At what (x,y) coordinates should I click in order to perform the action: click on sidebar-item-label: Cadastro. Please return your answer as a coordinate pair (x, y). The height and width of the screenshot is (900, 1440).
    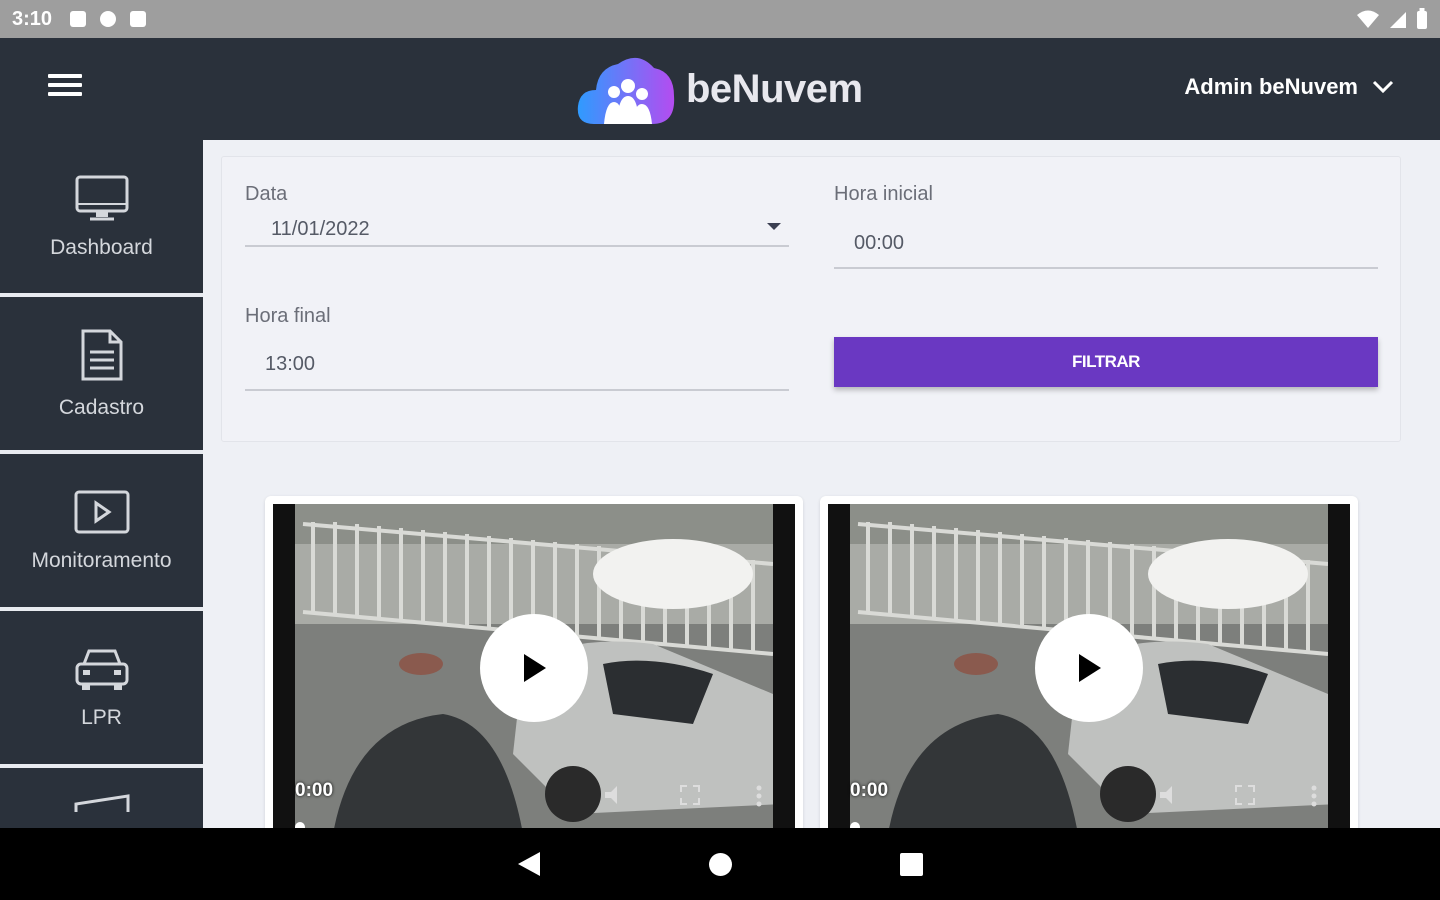
    Looking at the image, I should click on (101, 407).